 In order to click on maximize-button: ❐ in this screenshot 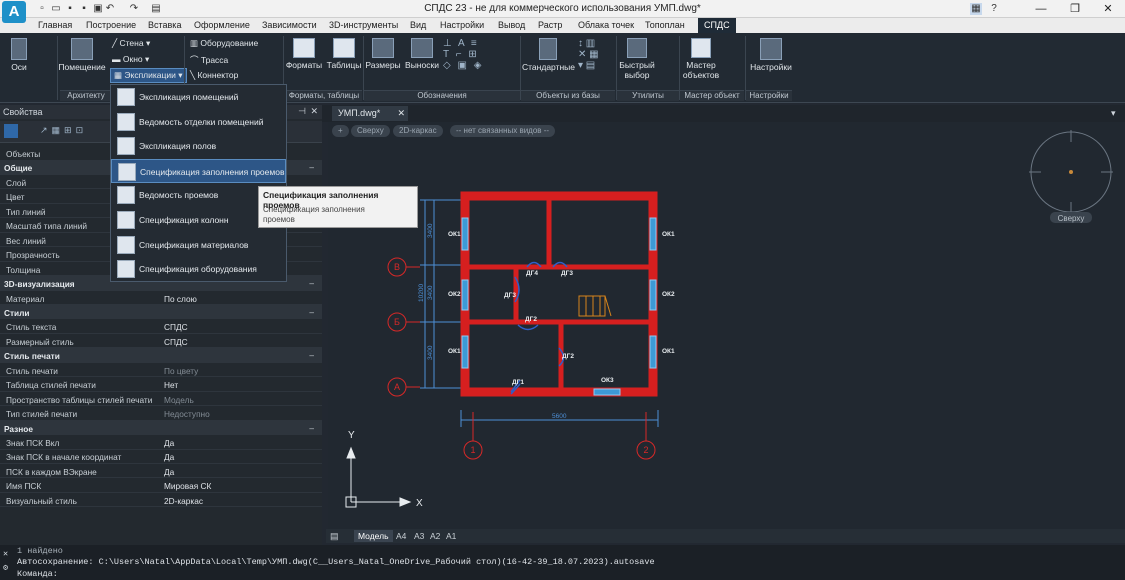, I will do `click(1075, 9)`.